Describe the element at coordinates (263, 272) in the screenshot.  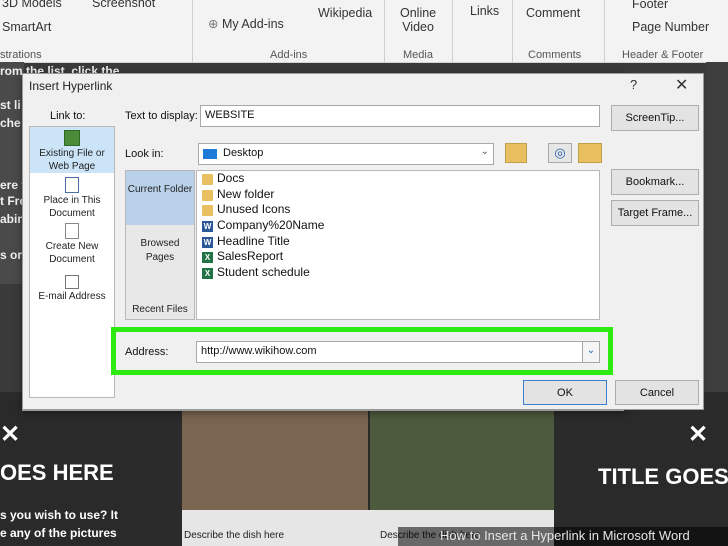
I see `file-name: Student schedule` at that location.